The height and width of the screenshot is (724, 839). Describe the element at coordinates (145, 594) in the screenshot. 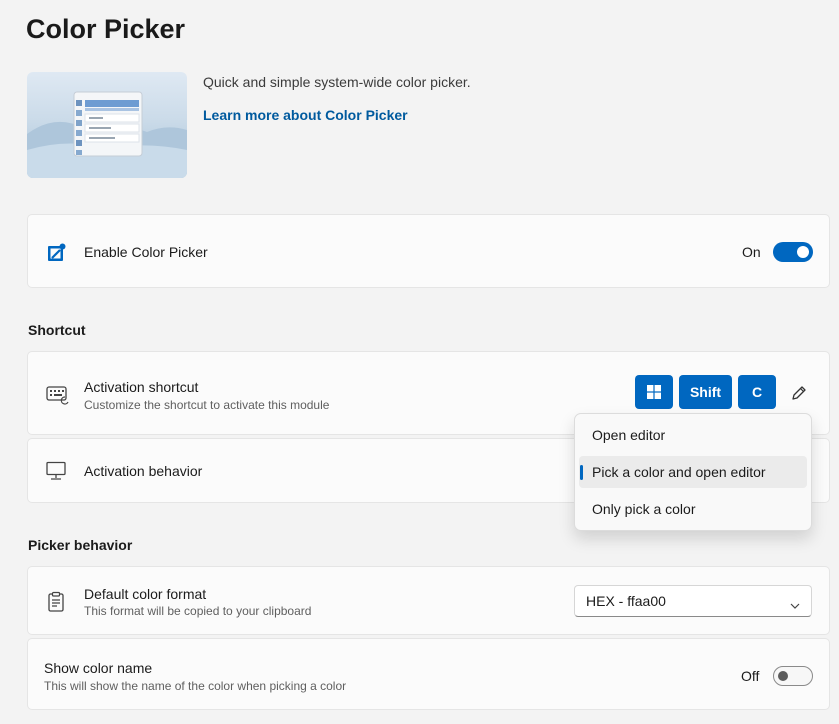

I see `default-color-format-title: Default color format` at that location.